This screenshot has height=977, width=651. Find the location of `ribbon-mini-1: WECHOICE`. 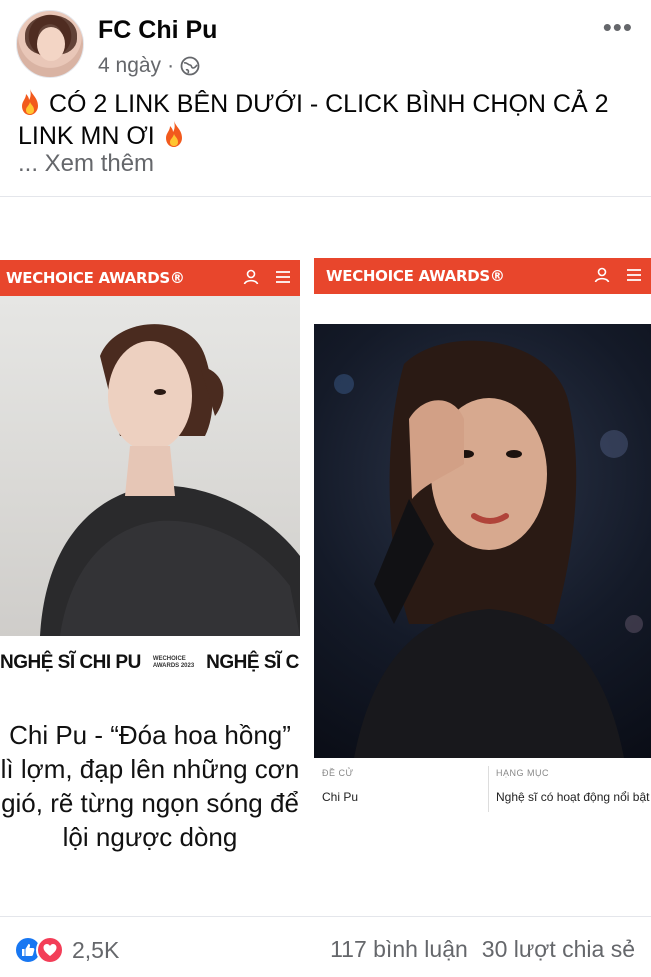

ribbon-mini-1: WECHOICE is located at coordinates (169, 659).